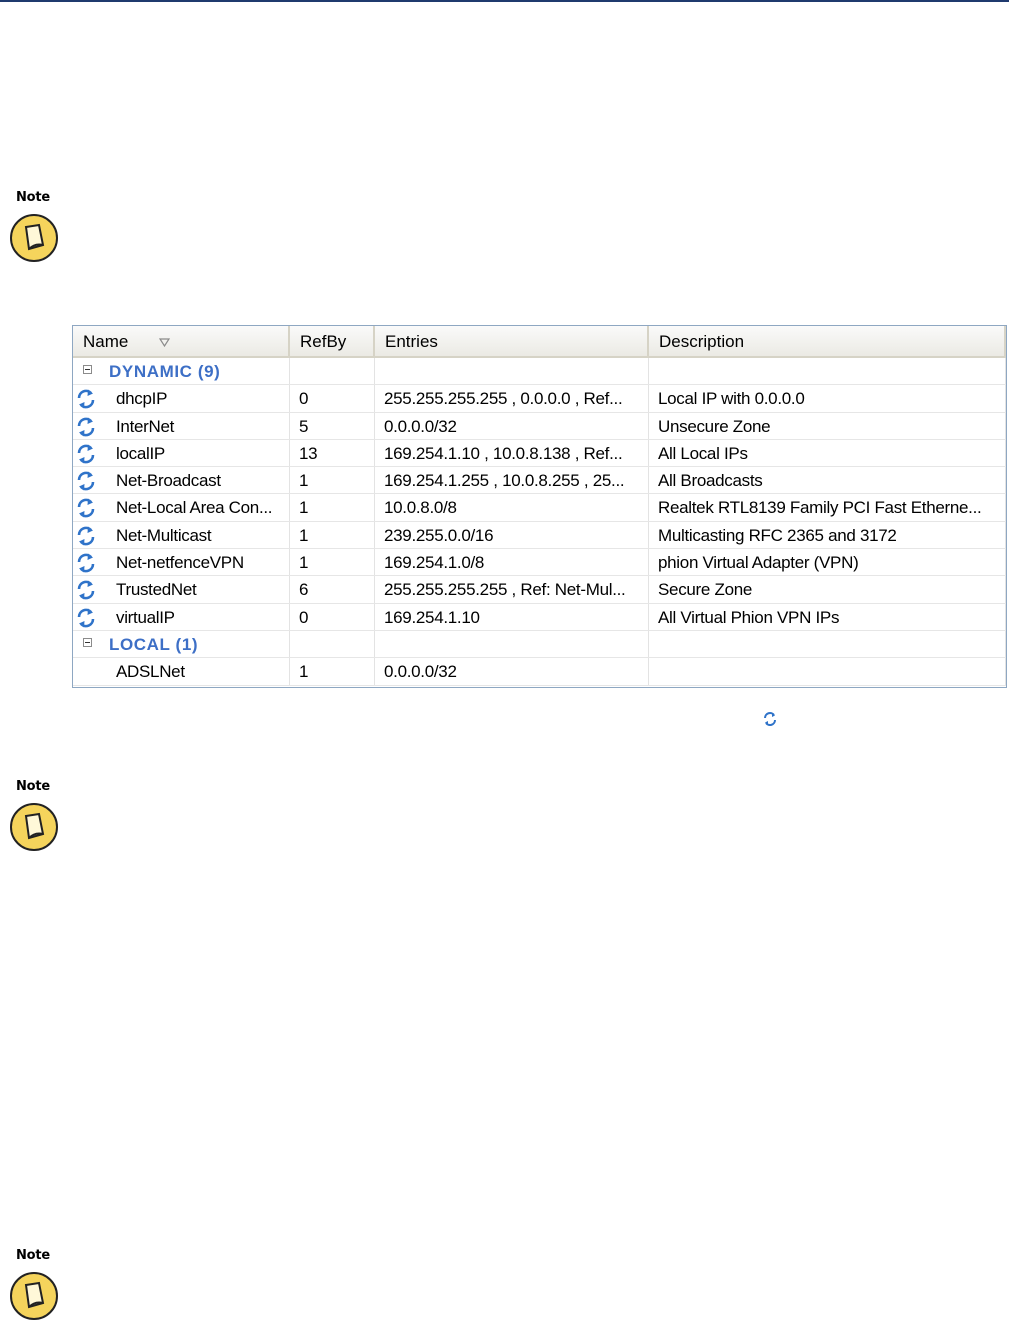 This screenshot has width=1009, height=1329. What do you see at coordinates (827, 535) in the screenshot?
I see `cell-description: Multicasting RFC 2365 and 3172` at bounding box center [827, 535].